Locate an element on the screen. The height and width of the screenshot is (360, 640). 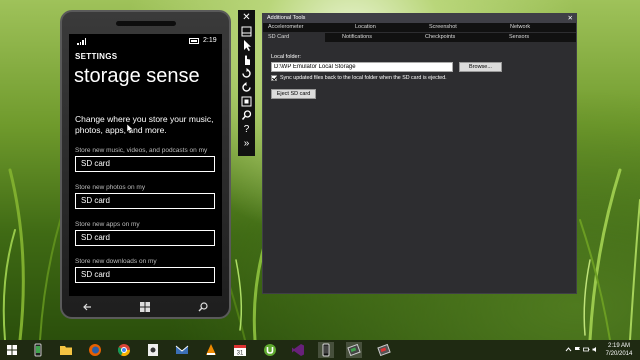
signal-icon is located at coordinates (82, 41).